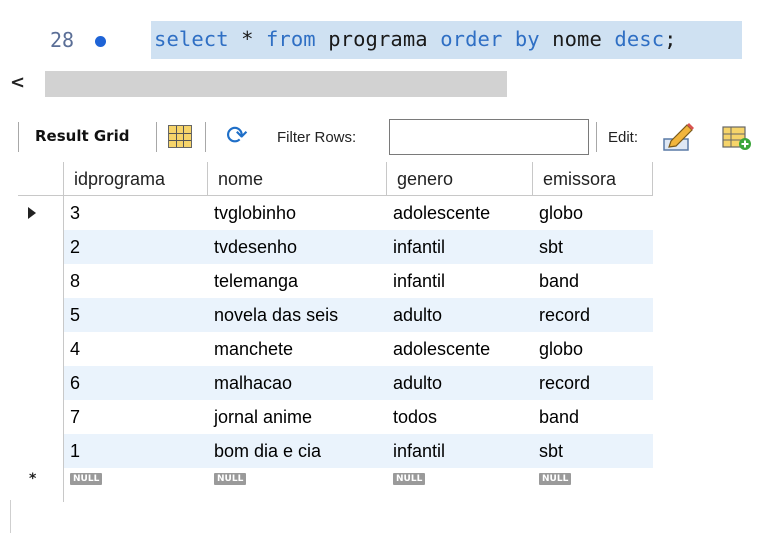 This screenshot has width=768, height=533. I want to click on sql-keyword: desc, so click(639, 39).